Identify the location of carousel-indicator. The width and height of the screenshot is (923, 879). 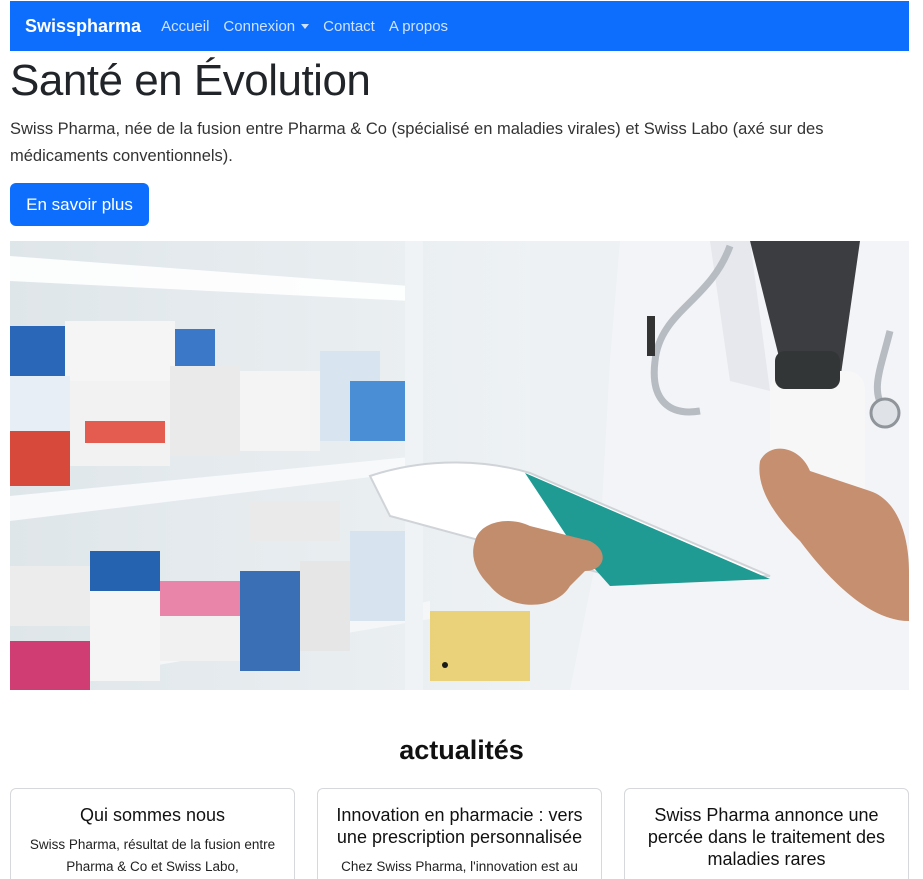
(445, 665).